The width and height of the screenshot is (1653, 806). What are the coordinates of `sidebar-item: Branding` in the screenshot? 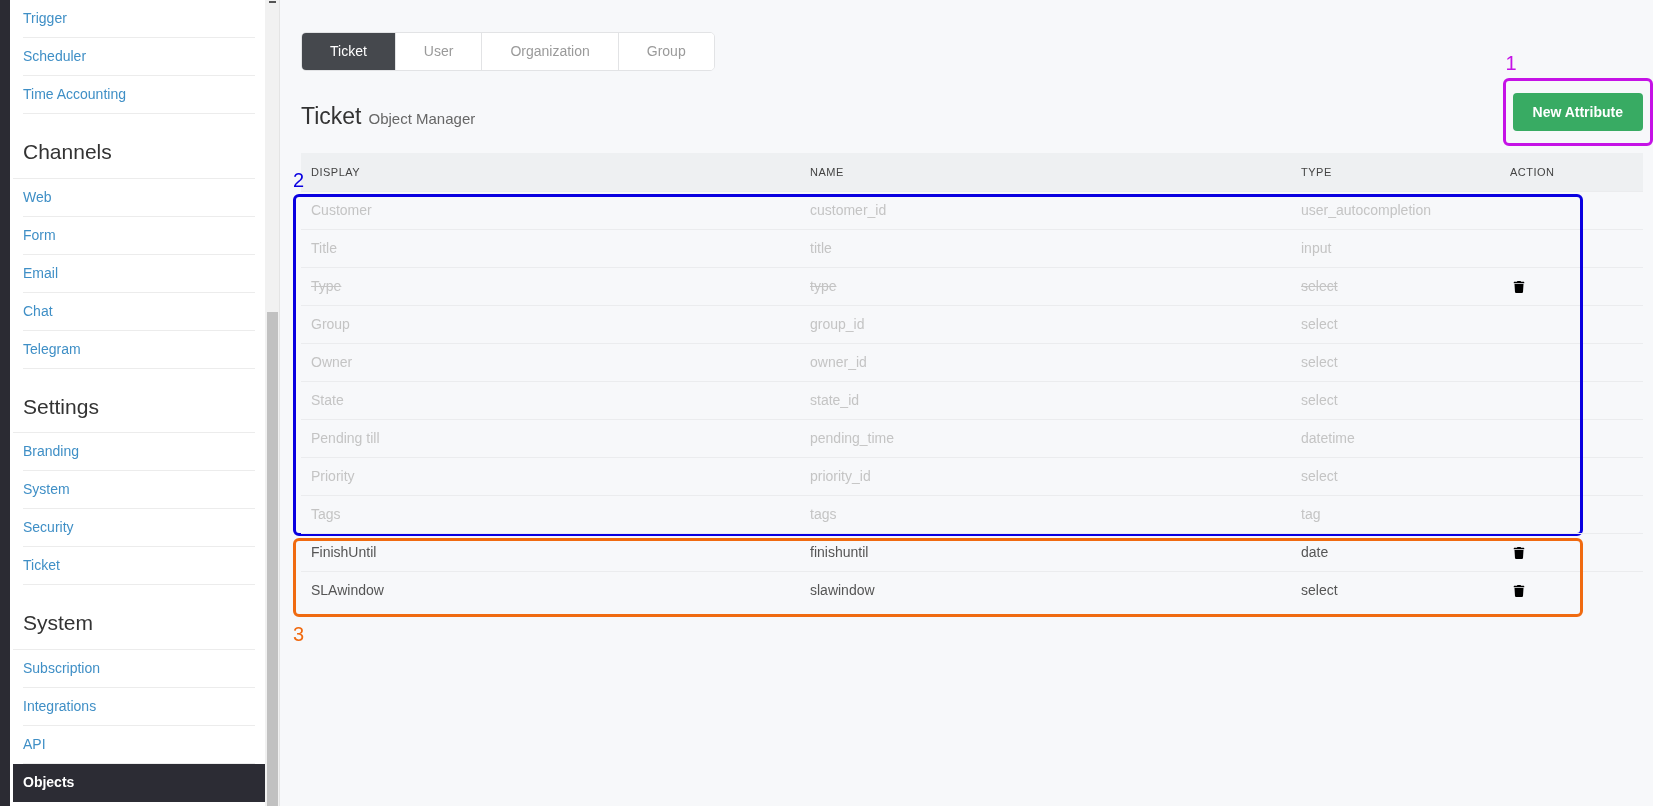 It's located at (139, 452).